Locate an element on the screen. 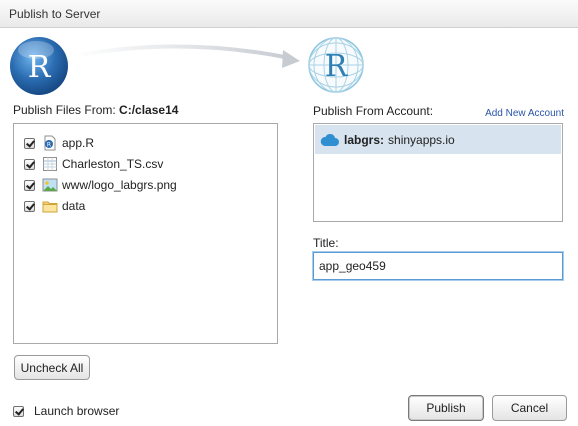  file-name: www/logo_labgrs.png is located at coordinates (119, 185).